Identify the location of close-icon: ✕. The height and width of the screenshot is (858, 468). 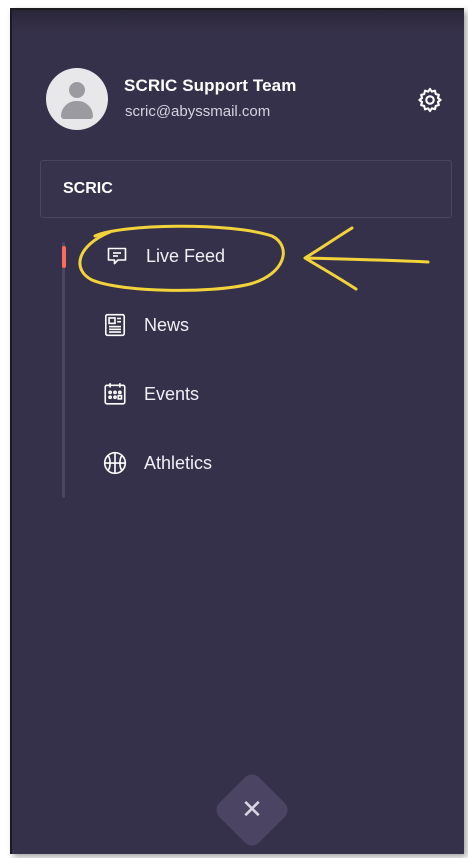
(252, 810).